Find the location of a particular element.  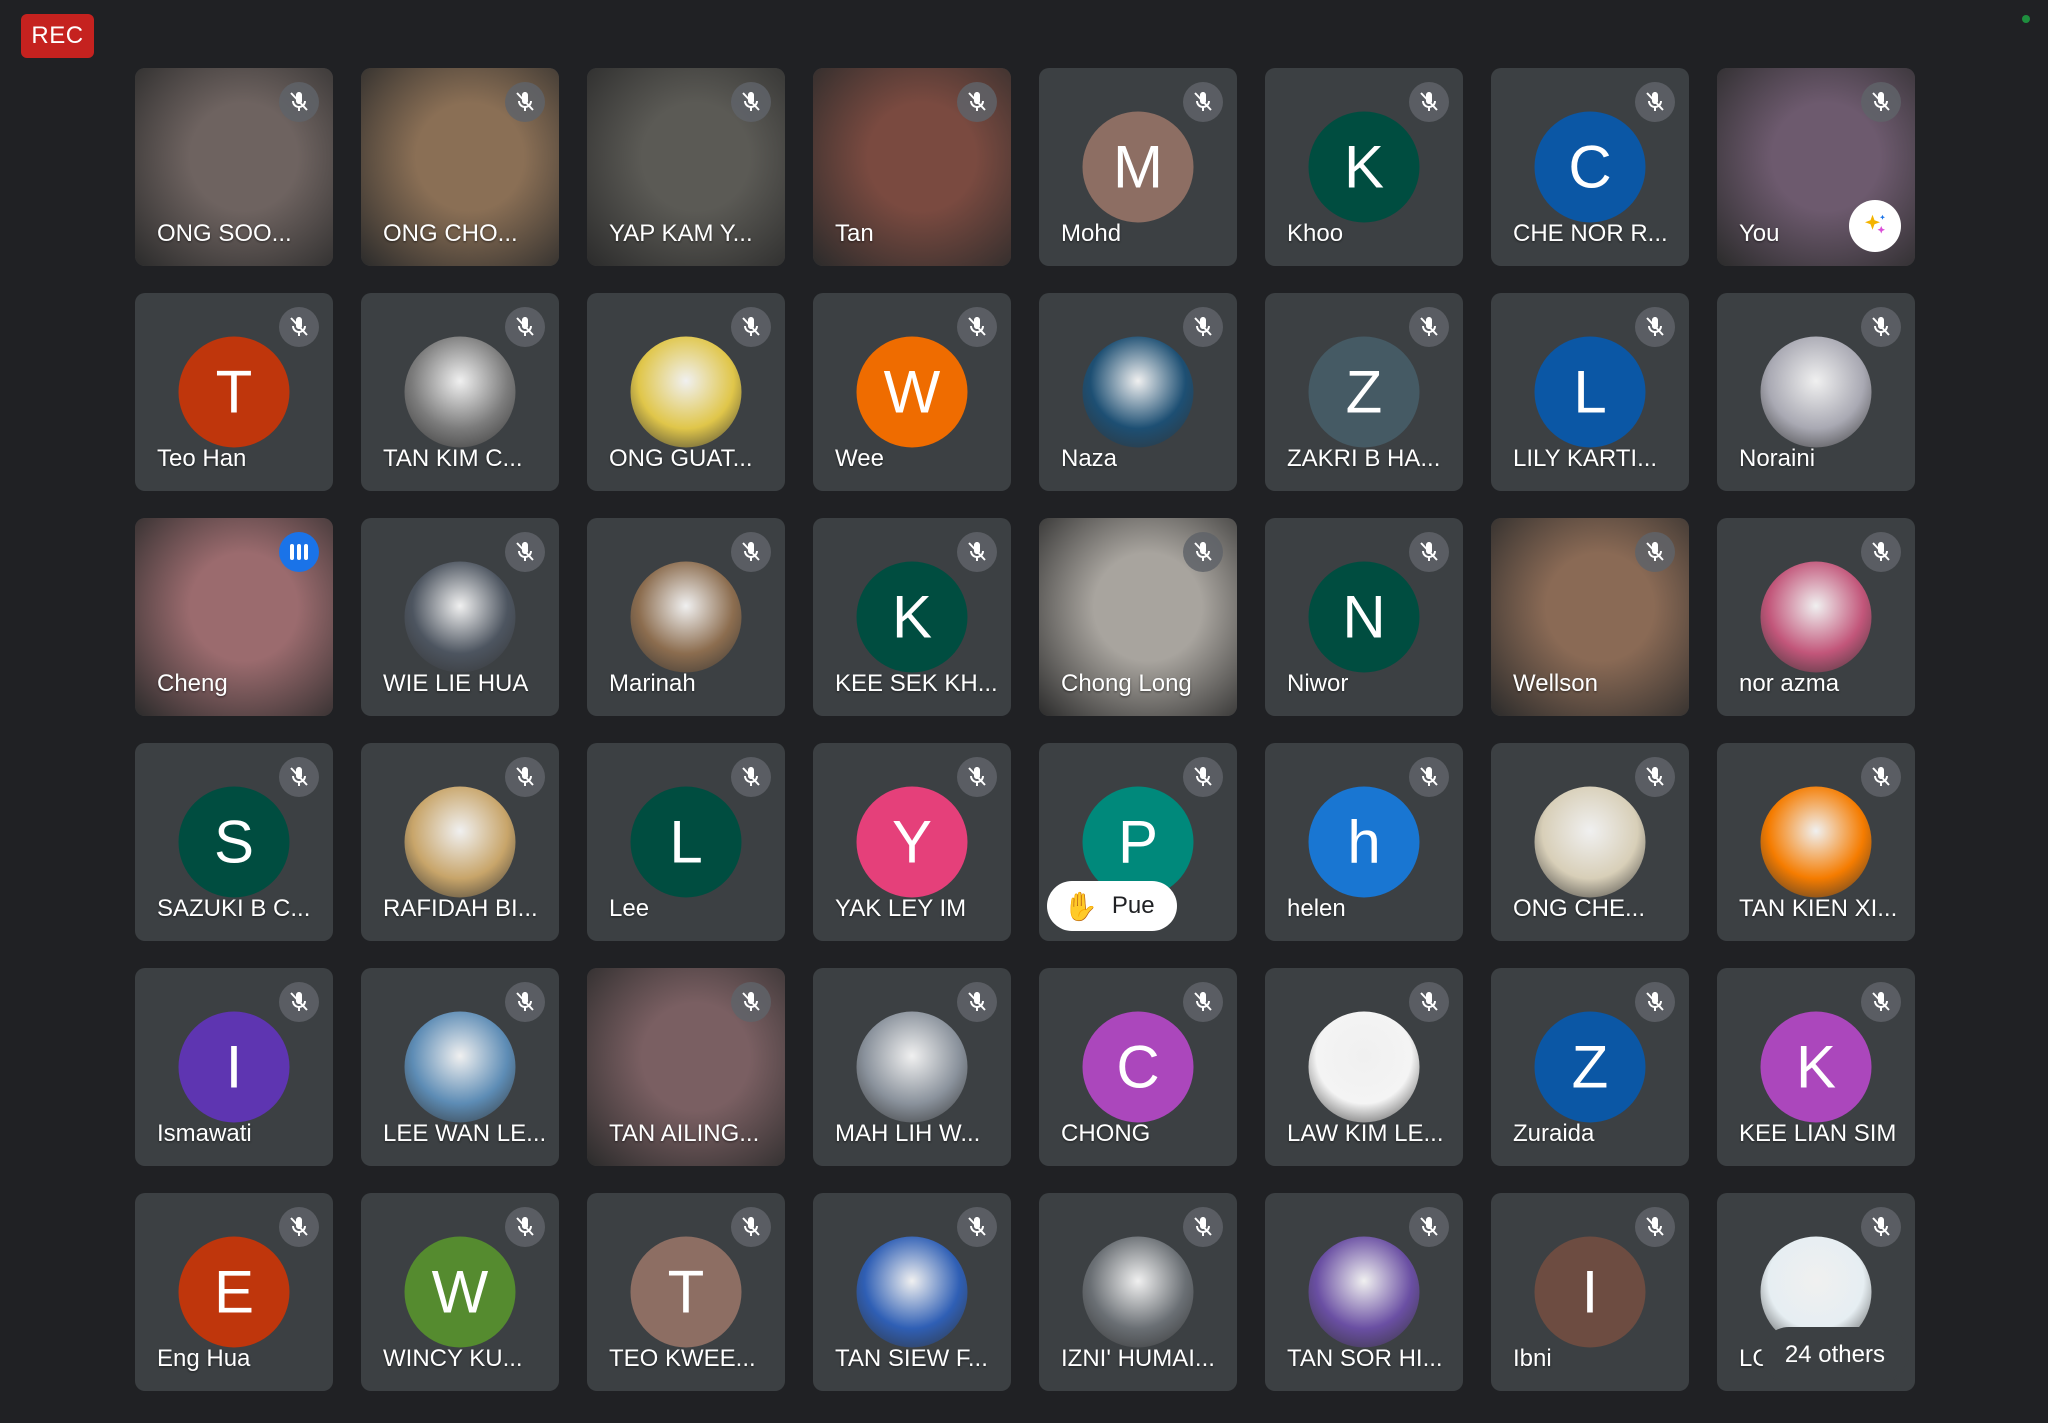

participant-tile: h helen is located at coordinates (1364, 842).